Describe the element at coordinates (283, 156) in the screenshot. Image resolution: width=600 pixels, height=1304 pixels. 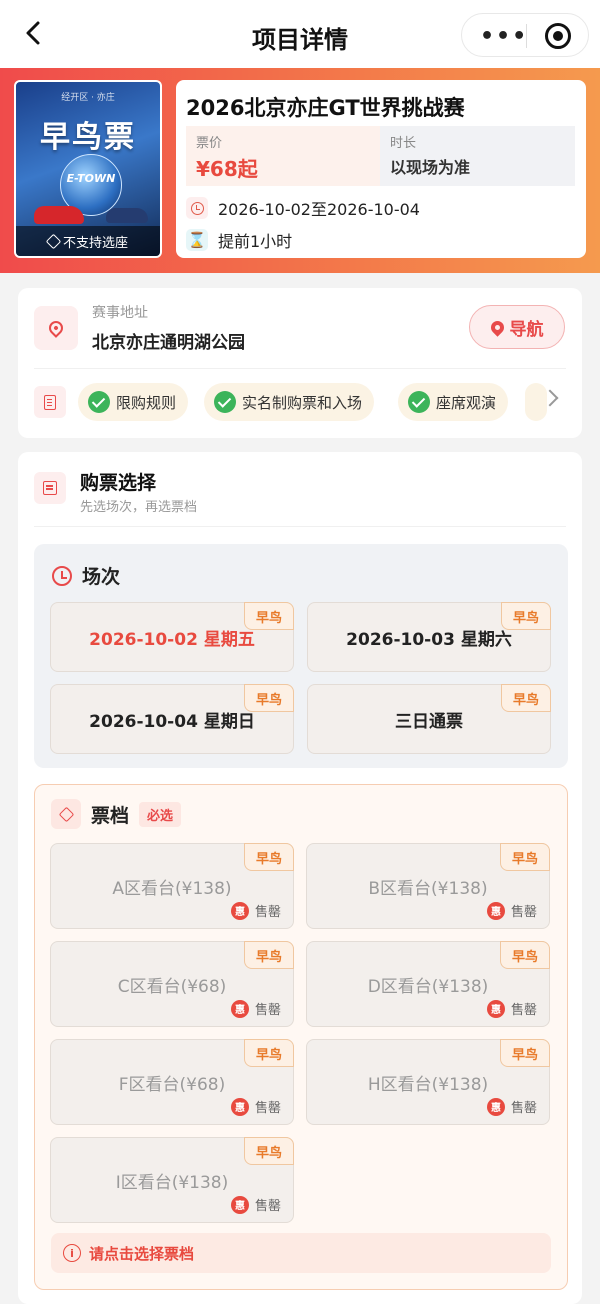
I see `price-block: 票价 ¥68起` at that location.